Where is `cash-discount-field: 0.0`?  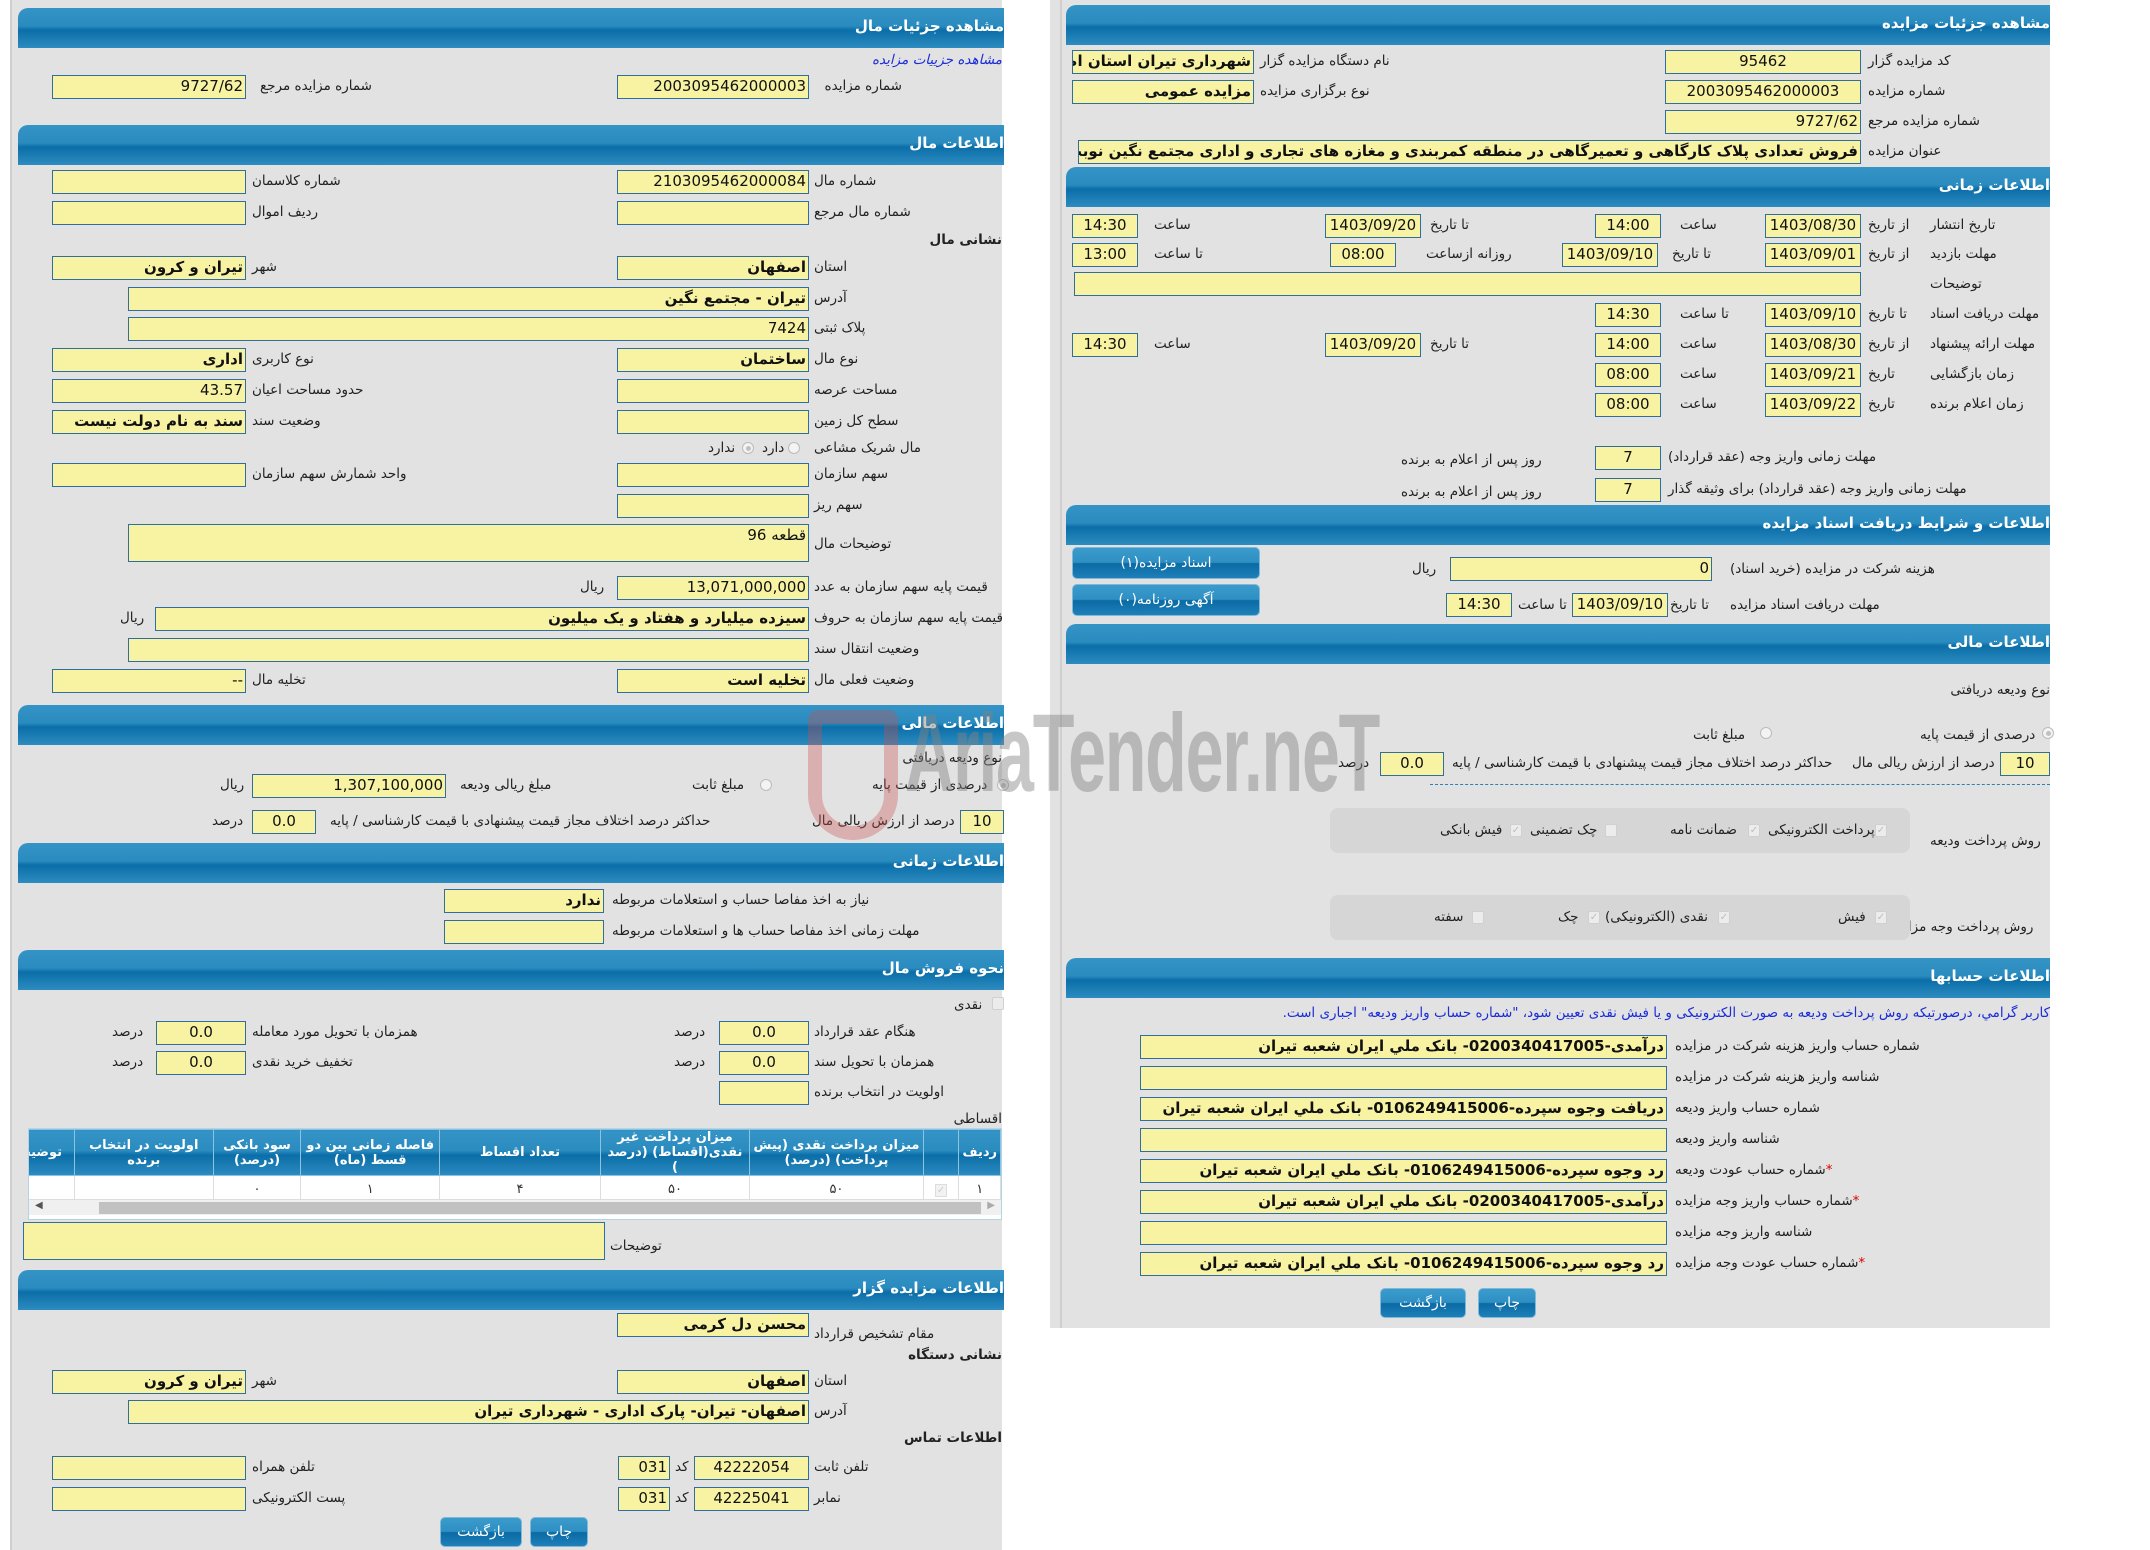
cash-discount-field: 0.0 is located at coordinates (201, 1063).